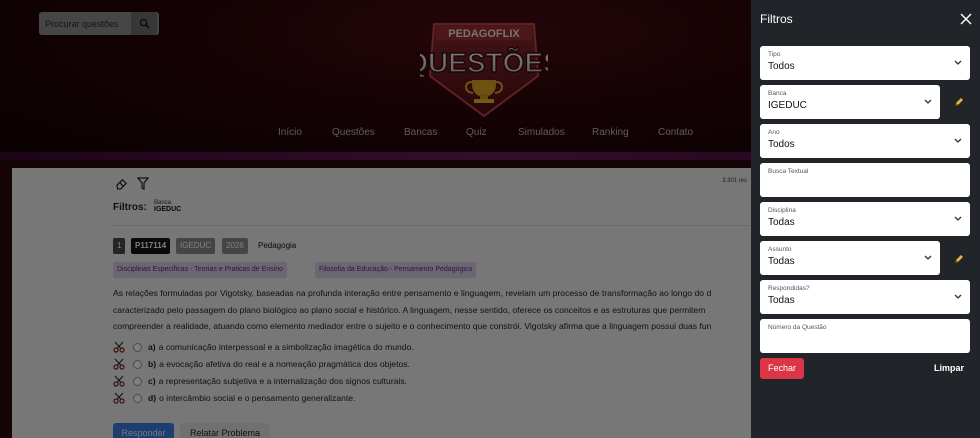  What do you see at coordinates (152, 364) in the screenshot?
I see `option-letter: b)` at bounding box center [152, 364].